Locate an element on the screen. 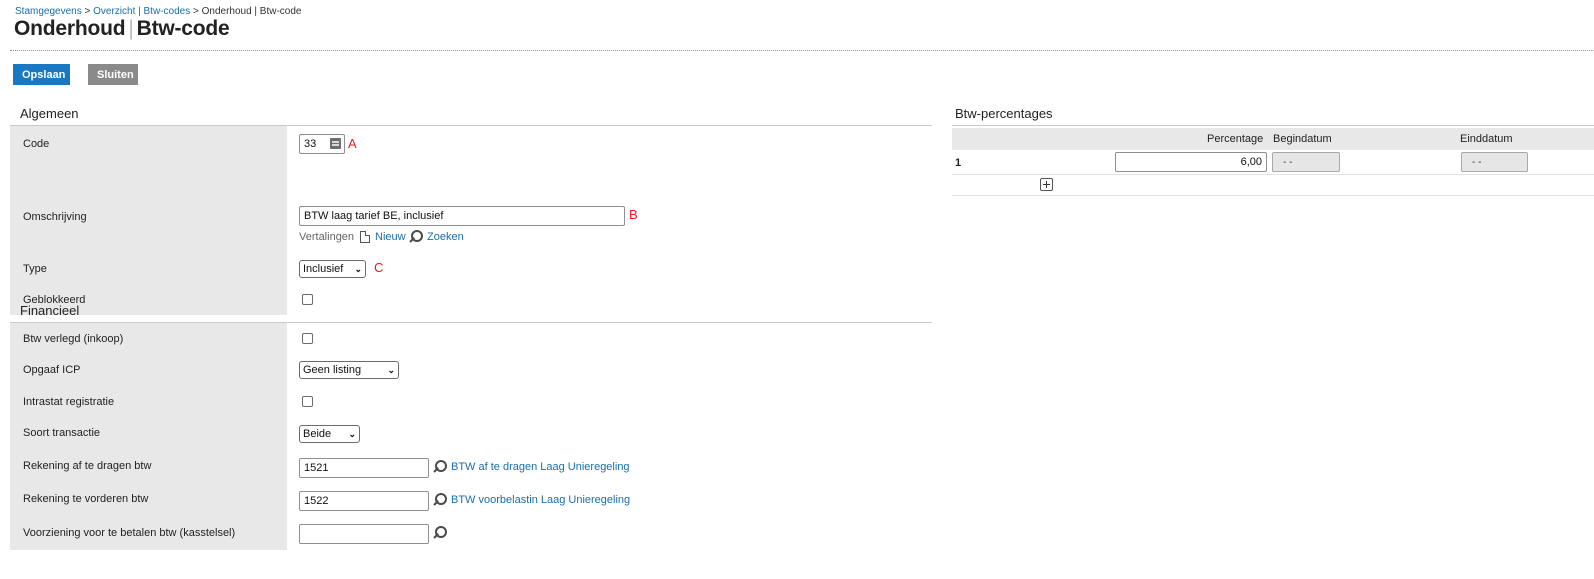  intrastat-checkbox is located at coordinates (307, 401).